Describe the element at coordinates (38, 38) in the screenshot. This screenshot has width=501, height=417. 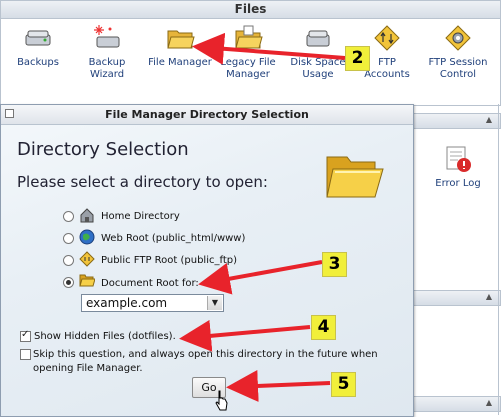
I see `backups-icon` at that location.